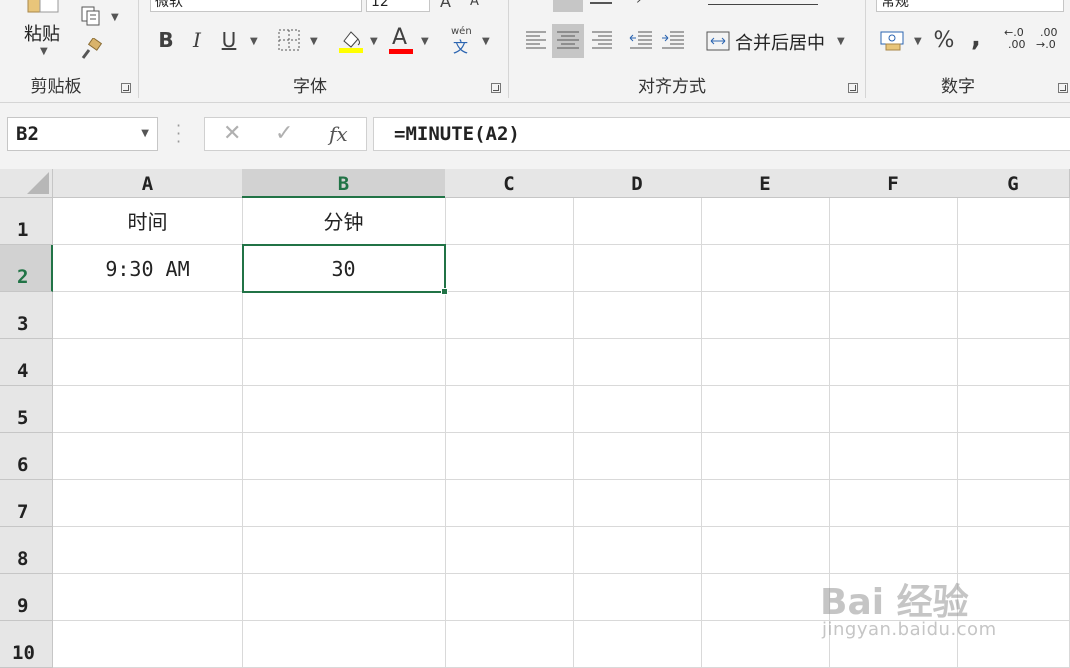 The image size is (1070, 668). Describe the element at coordinates (398, 6) in the screenshot. I see `font-size-combo: 12` at that location.